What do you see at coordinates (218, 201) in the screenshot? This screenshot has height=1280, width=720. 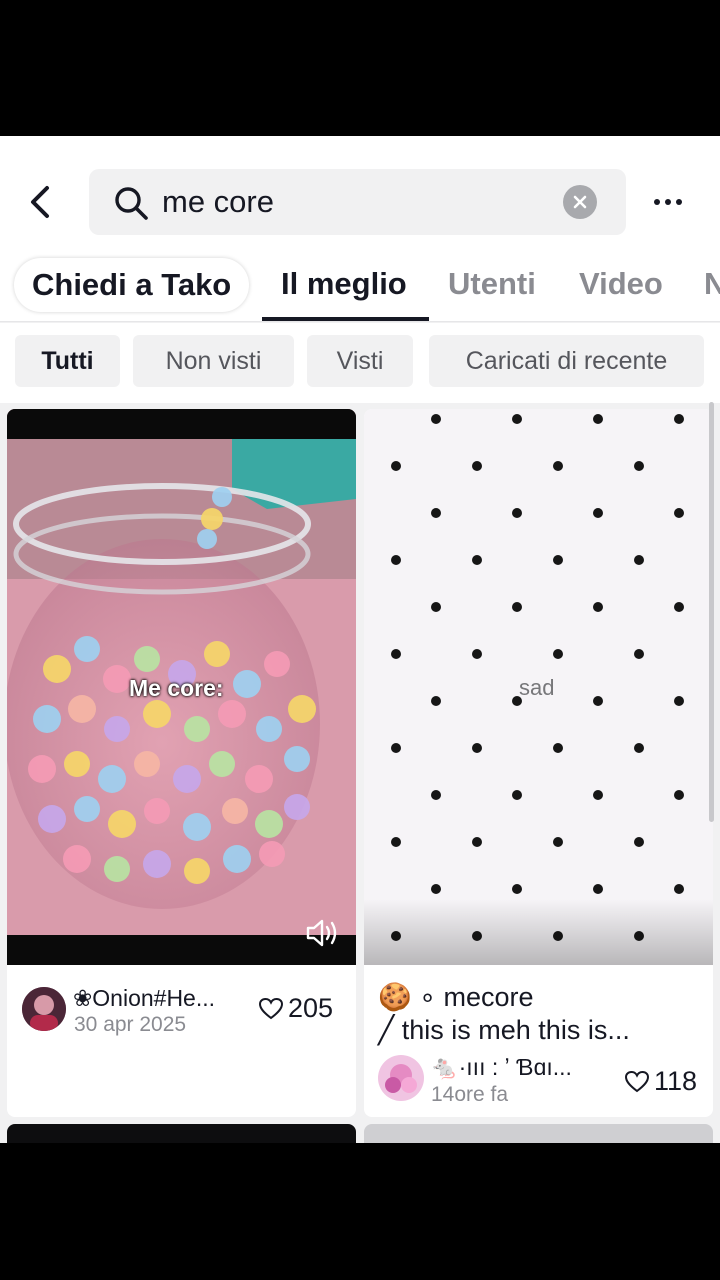 I see `search-query: me core` at bounding box center [218, 201].